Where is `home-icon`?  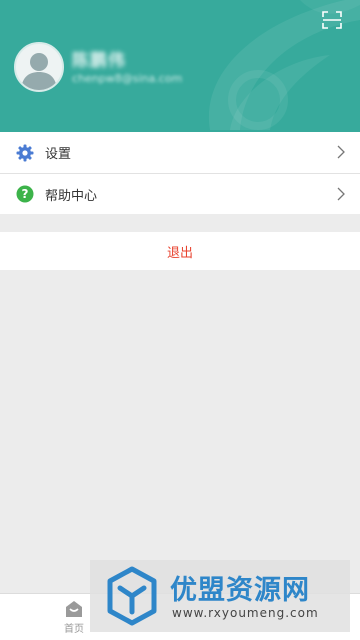
home-icon is located at coordinates (74, 609).